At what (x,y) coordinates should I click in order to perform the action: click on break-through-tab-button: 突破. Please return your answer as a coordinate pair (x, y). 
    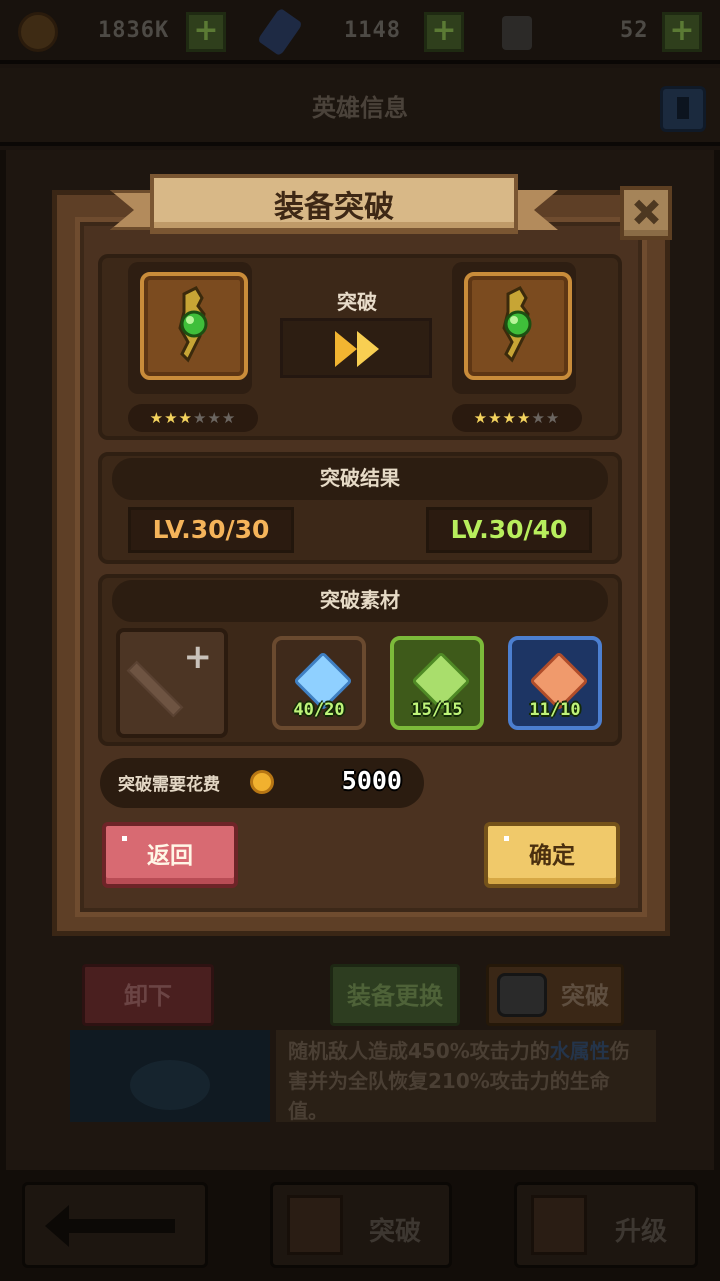
    Looking at the image, I should click on (555, 995).